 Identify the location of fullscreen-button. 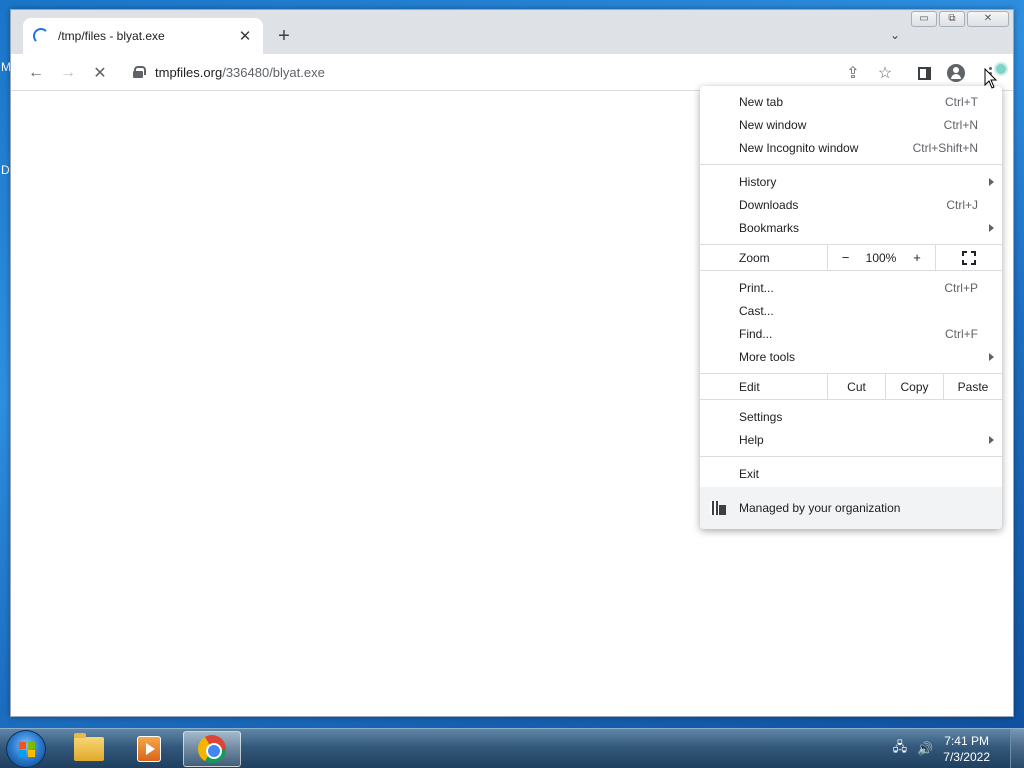
(968, 257).